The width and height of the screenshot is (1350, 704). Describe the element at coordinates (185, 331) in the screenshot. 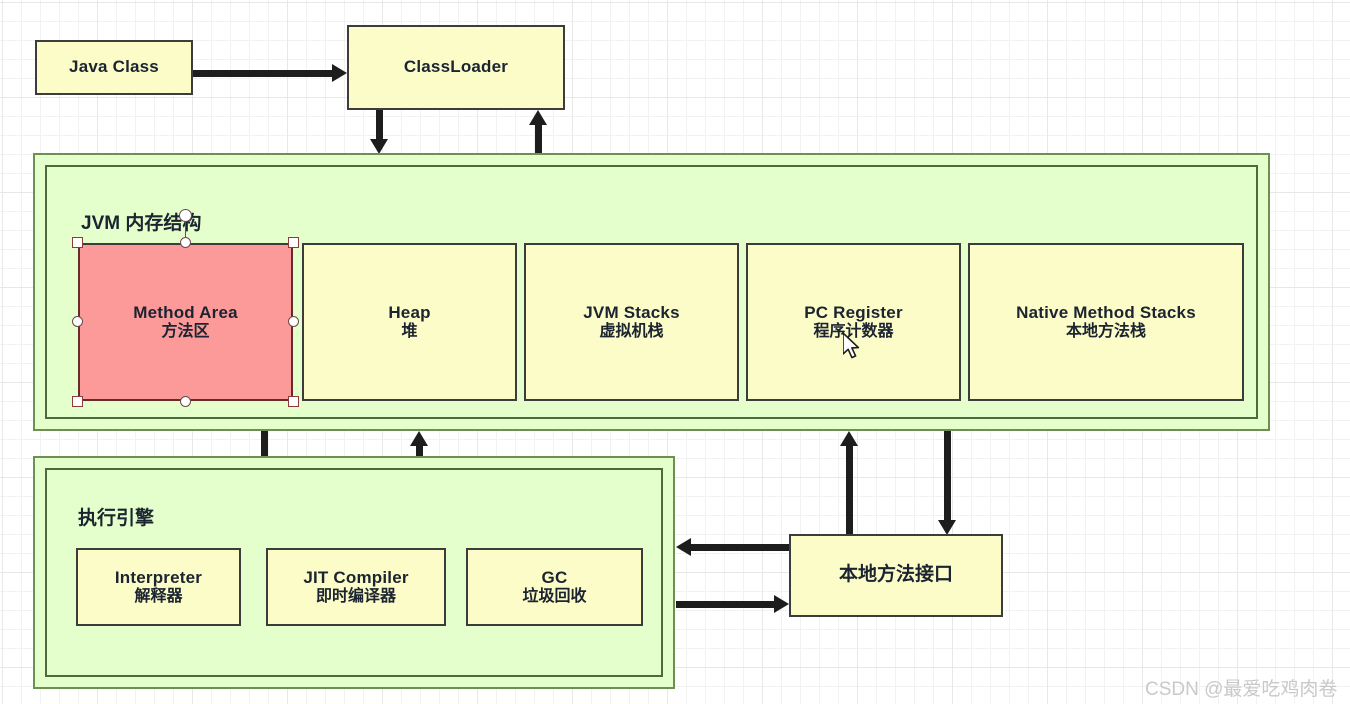

I see `node-method-area-label-cn: 方法区` at that location.